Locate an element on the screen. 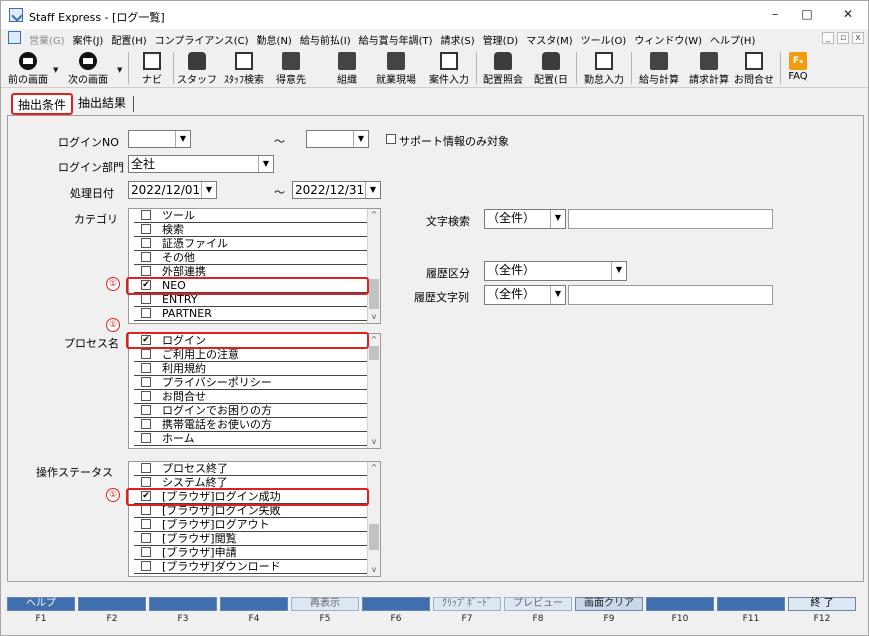  login-no-from-select: ▼ is located at coordinates (159, 139).